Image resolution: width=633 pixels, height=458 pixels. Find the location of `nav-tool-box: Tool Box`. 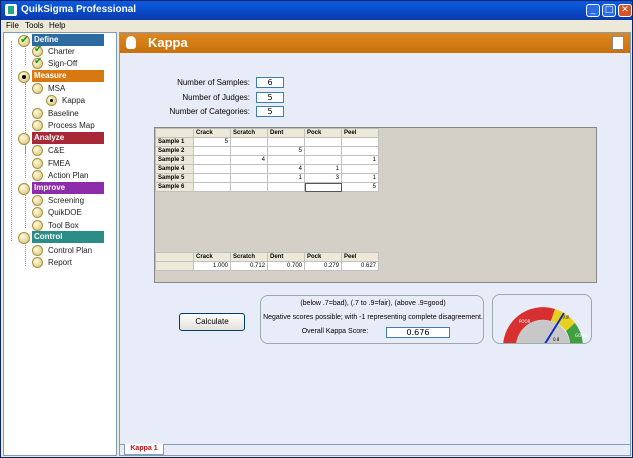

nav-tool-box: Tool Box is located at coordinates (63, 225).